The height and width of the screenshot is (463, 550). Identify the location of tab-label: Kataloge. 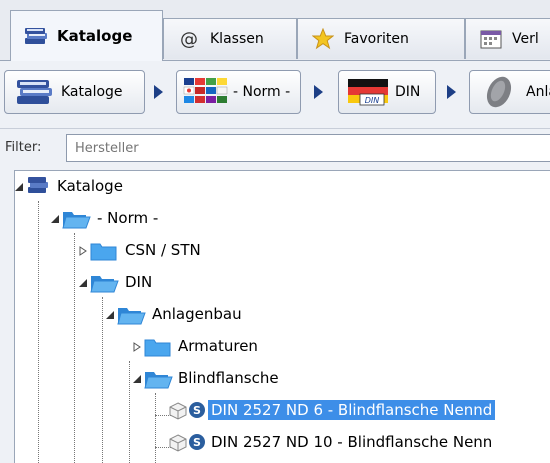
(95, 36).